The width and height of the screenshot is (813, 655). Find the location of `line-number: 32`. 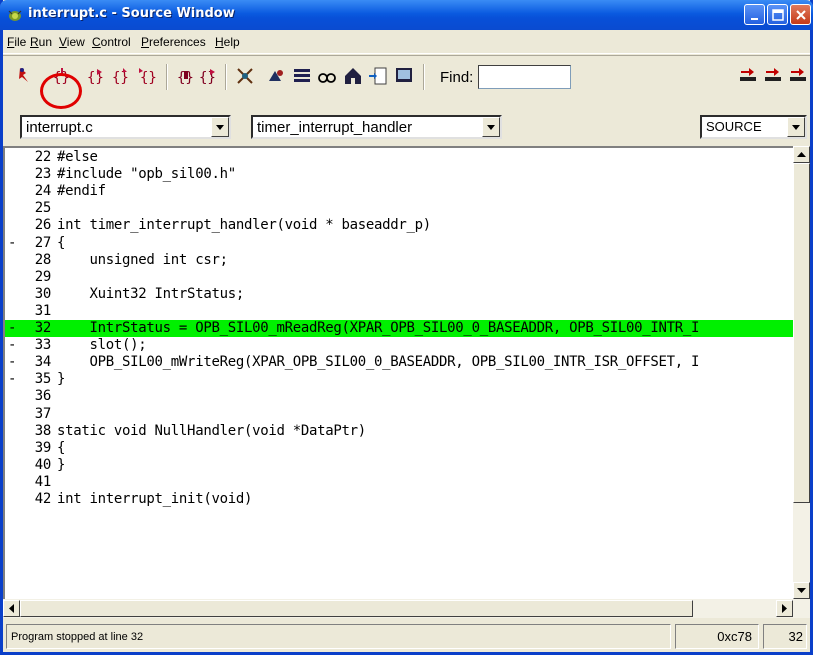

line-number: 32 is located at coordinates (43, 328).